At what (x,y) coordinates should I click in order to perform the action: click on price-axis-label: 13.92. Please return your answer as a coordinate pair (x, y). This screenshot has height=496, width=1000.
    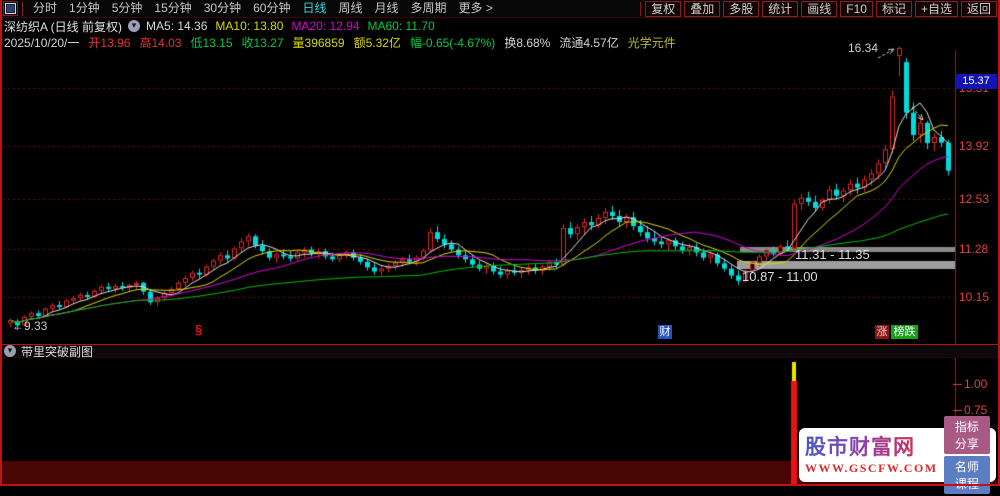
    Looking at the image, I should click on (974, 146).